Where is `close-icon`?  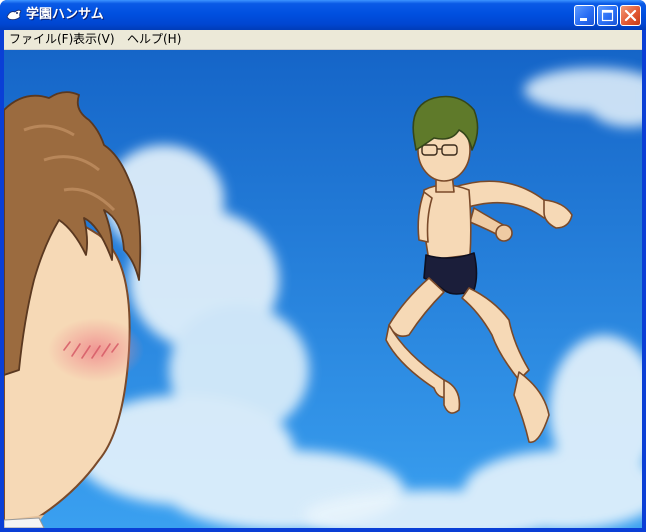
close-icon is located at coordinates (630, 15).